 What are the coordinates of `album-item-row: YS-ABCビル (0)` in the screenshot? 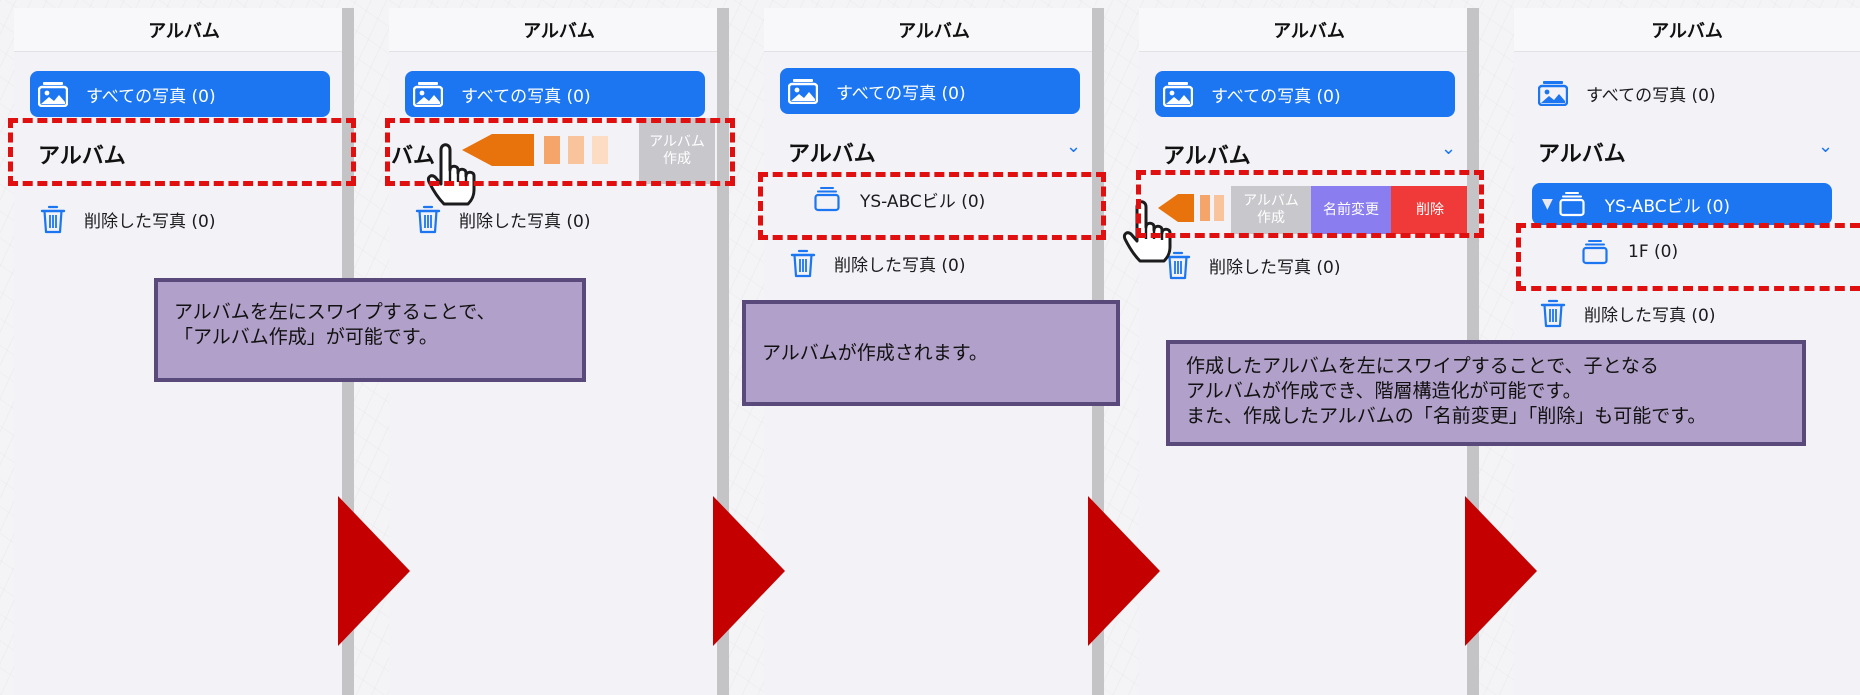 It's located at (899, 199).